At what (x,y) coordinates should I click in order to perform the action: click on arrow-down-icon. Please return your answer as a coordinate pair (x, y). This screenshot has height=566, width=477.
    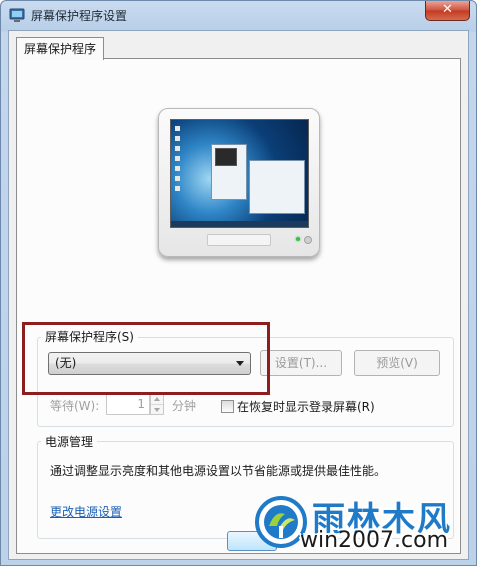
    Looking at the image, I should click on (157, 410).